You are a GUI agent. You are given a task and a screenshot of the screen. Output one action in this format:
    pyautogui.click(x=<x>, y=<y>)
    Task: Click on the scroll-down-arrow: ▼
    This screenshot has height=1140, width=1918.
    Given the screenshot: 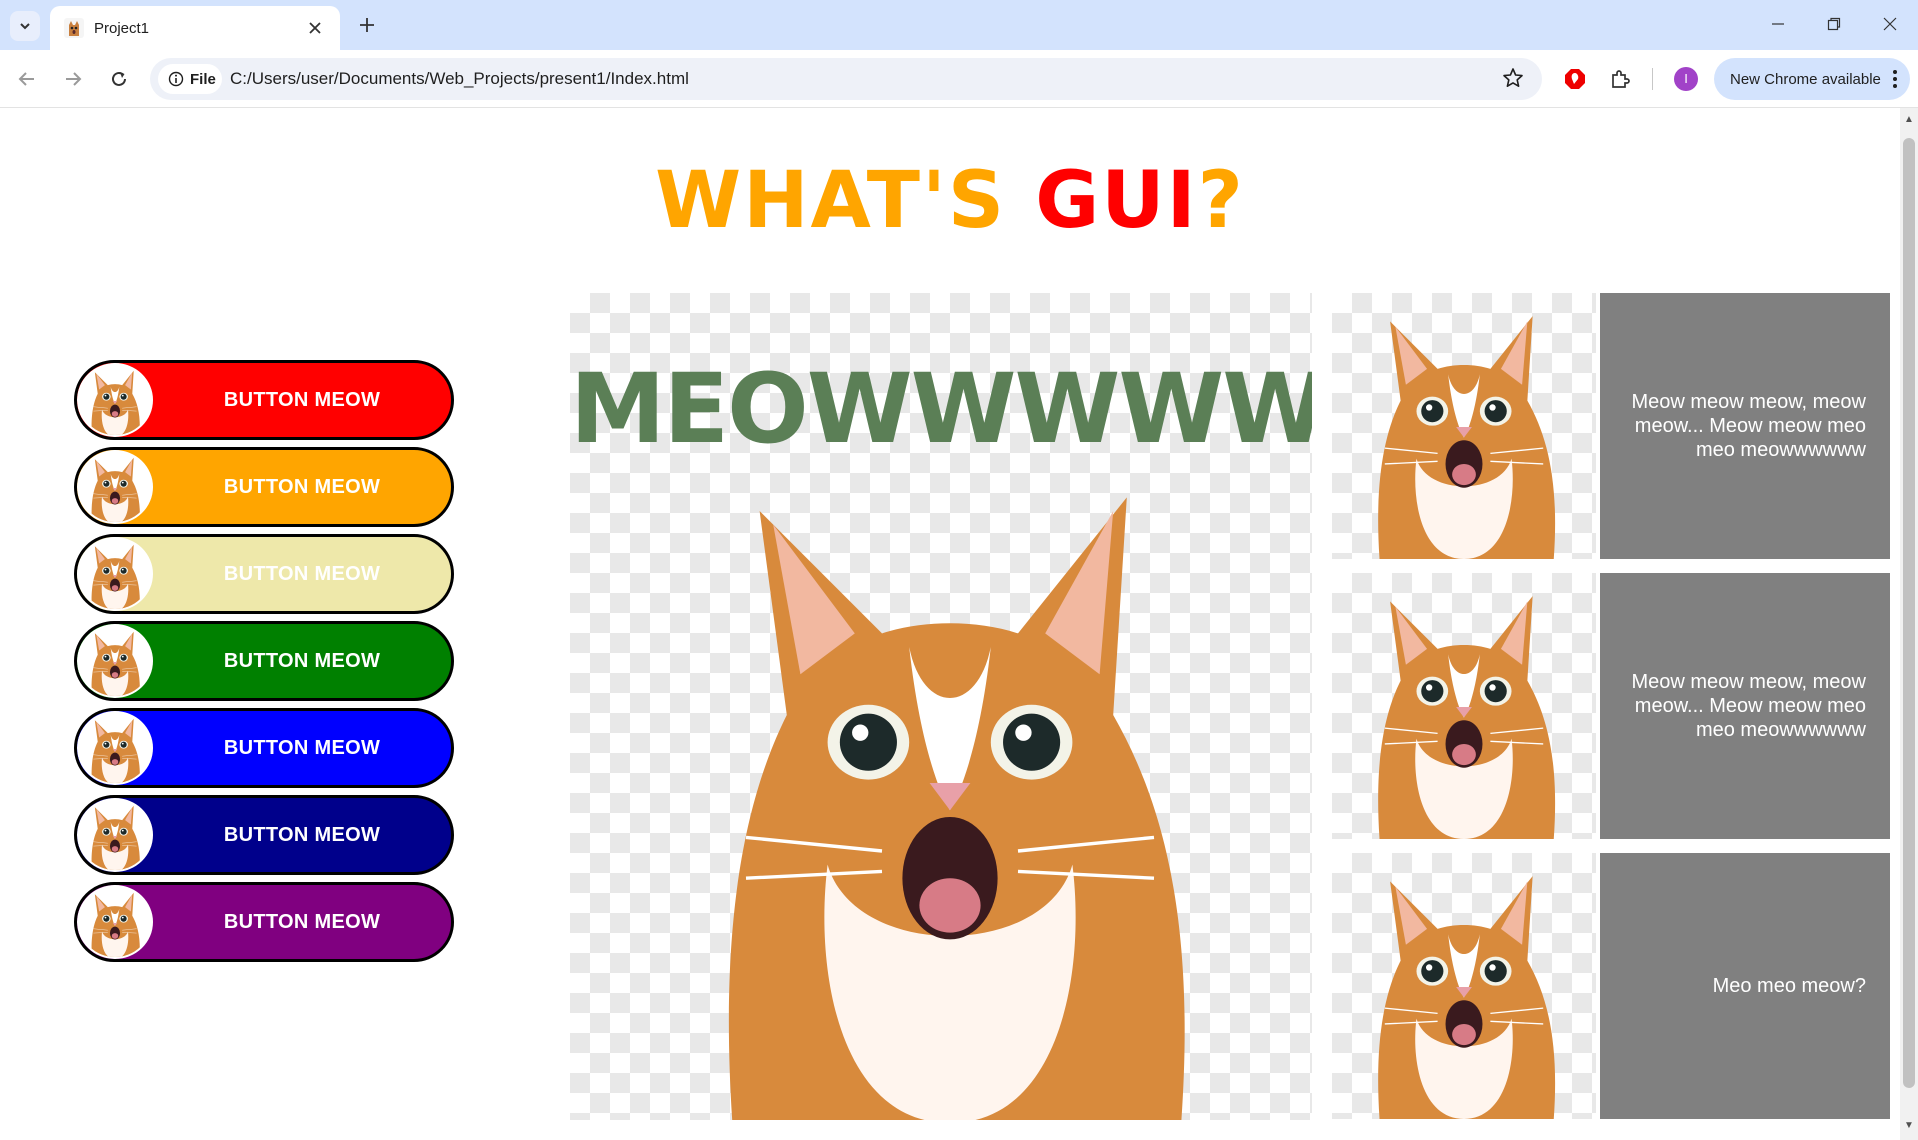 What is the action you would take?
    pyautogui.click(x=1909, y=1125)
    